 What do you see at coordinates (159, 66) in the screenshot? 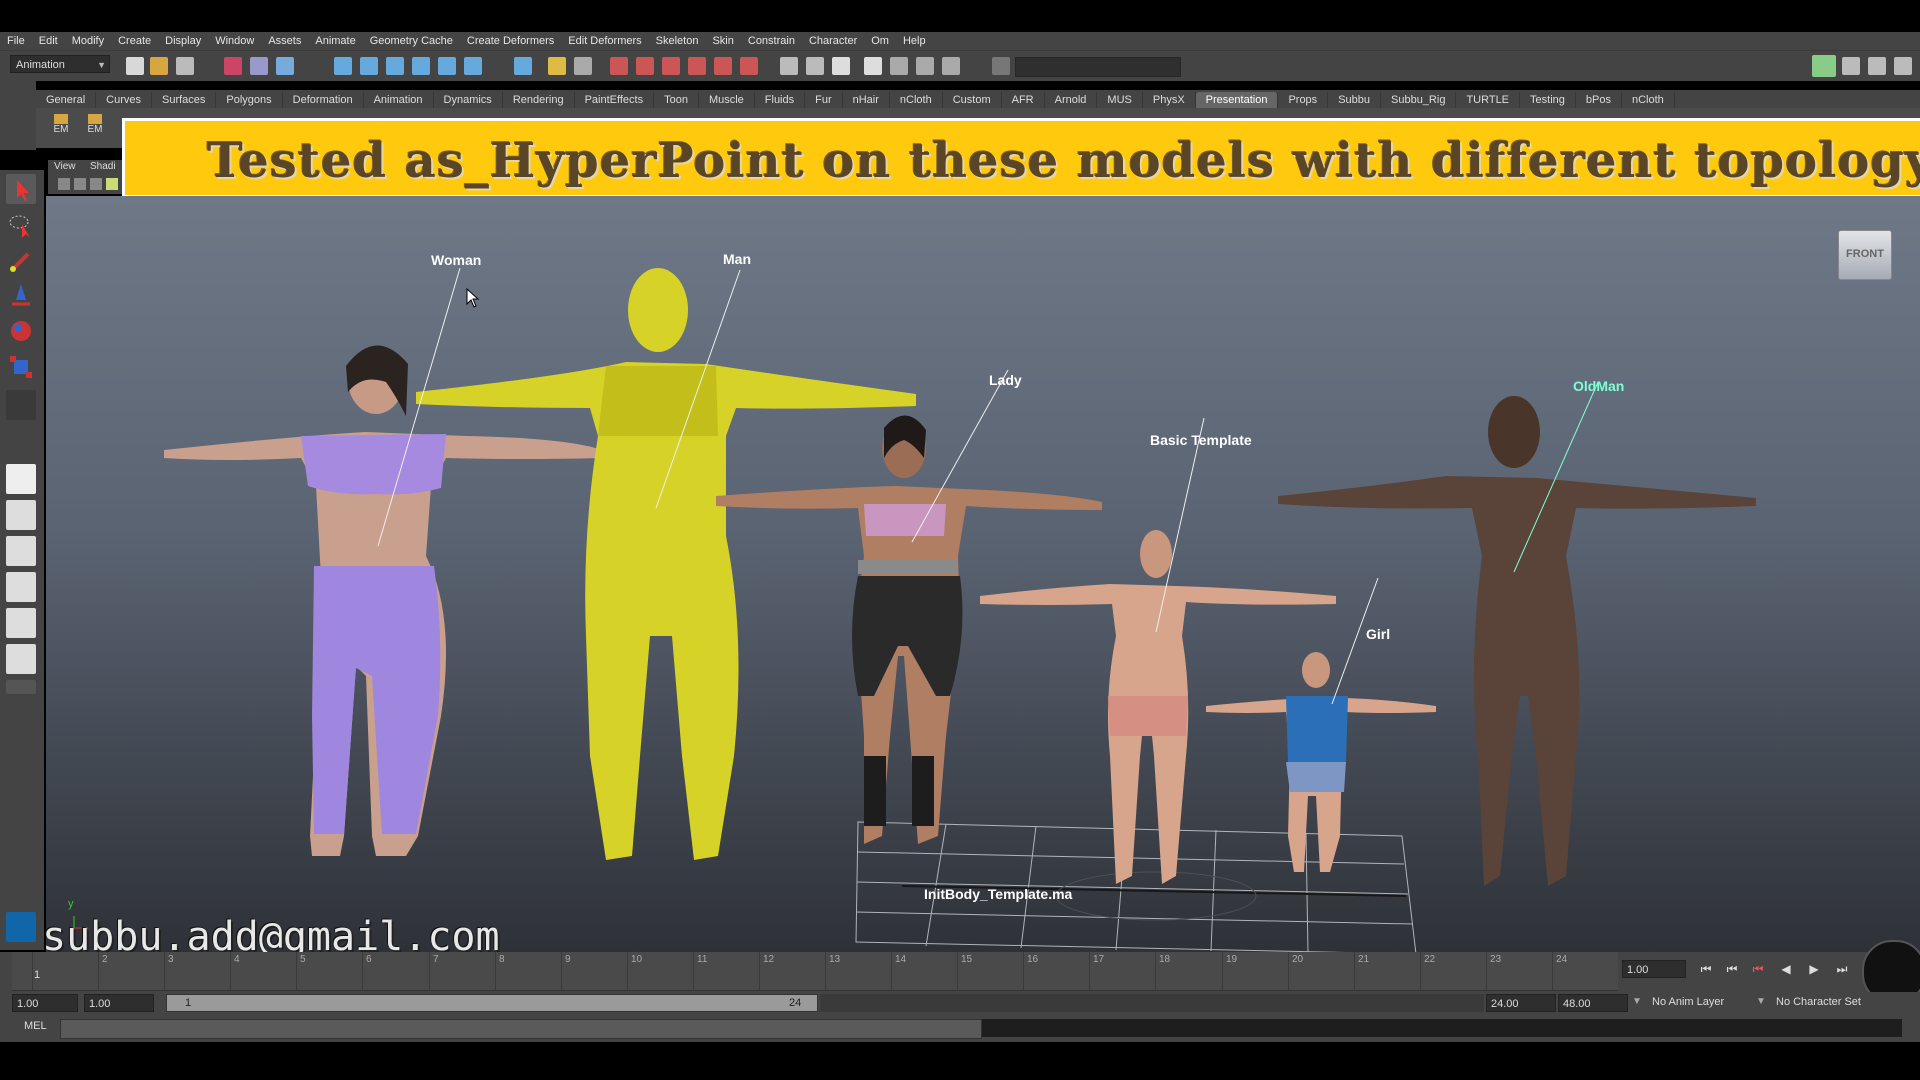
I see `open-scene-icon` at bounding box center [159, 66].